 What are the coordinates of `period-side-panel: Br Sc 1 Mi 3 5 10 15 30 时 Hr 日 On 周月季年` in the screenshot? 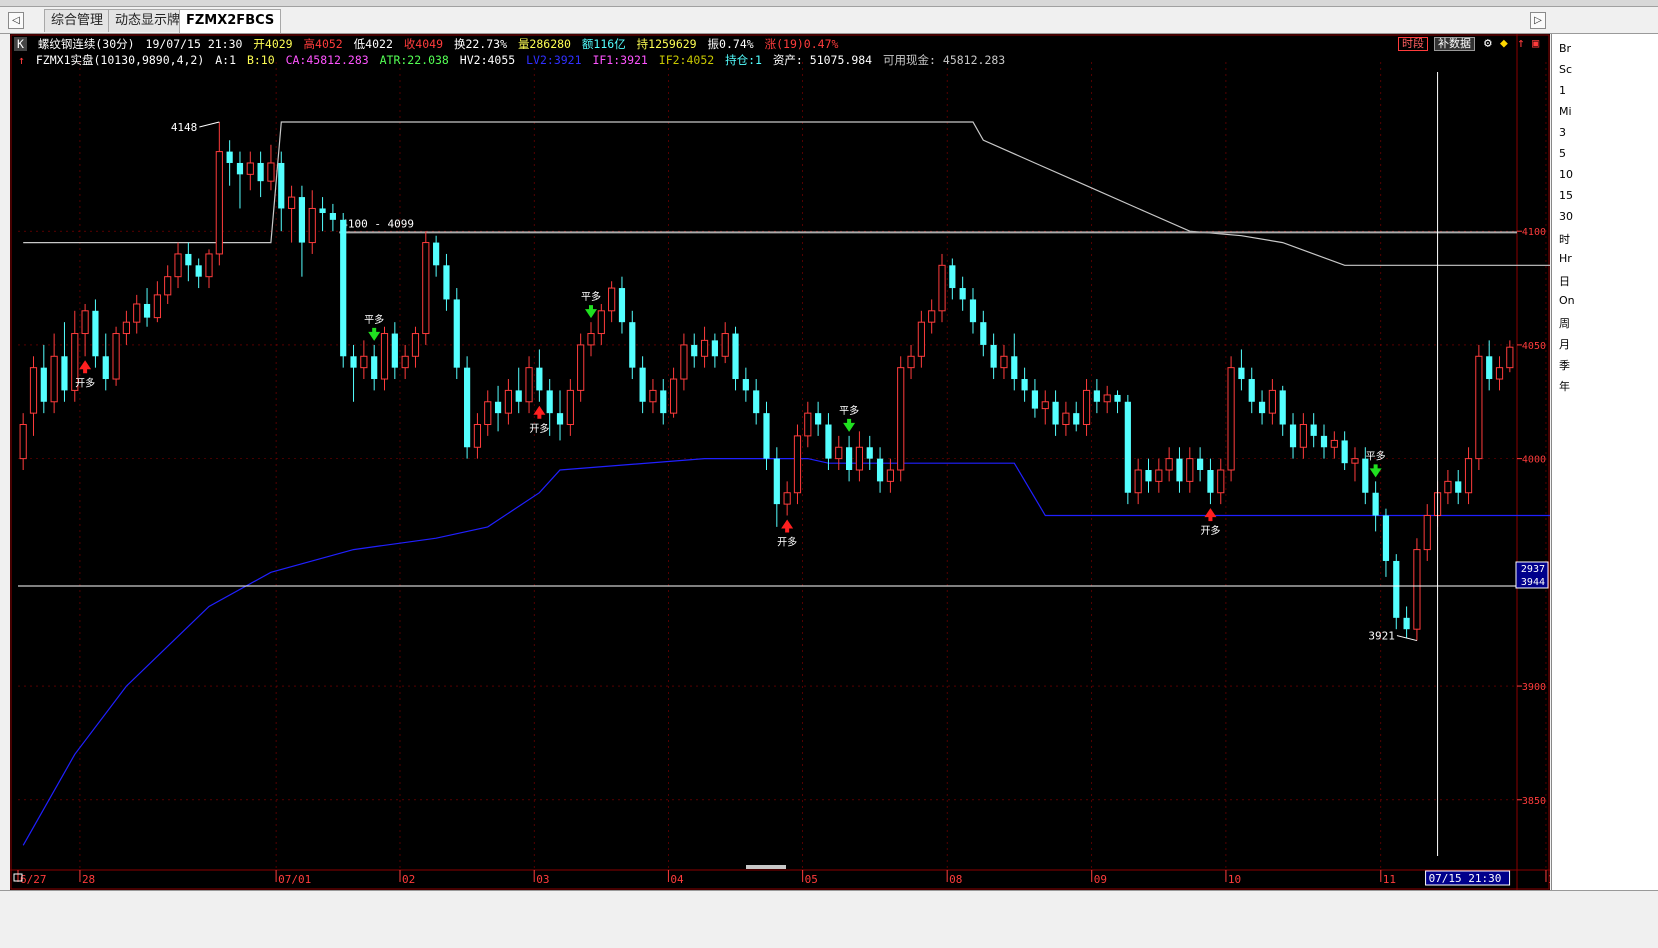 It's located at (1604, 462).